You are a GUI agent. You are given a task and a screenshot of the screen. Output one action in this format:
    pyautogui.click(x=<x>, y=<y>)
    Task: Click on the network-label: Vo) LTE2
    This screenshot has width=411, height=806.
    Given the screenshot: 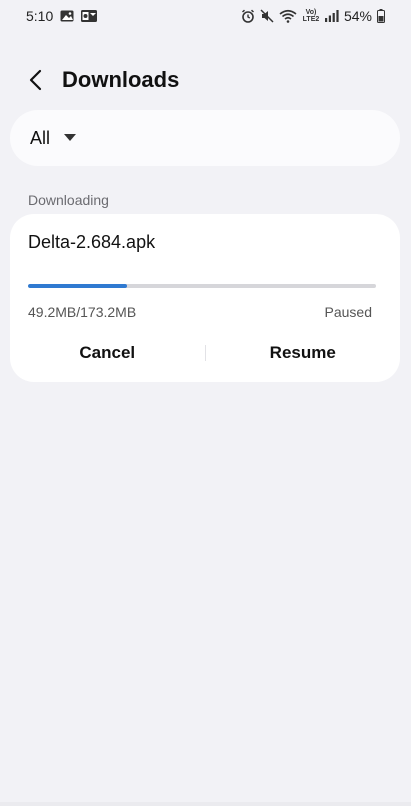 What is the action you would take?
    pyautogui.click(x=311, y=16)
    